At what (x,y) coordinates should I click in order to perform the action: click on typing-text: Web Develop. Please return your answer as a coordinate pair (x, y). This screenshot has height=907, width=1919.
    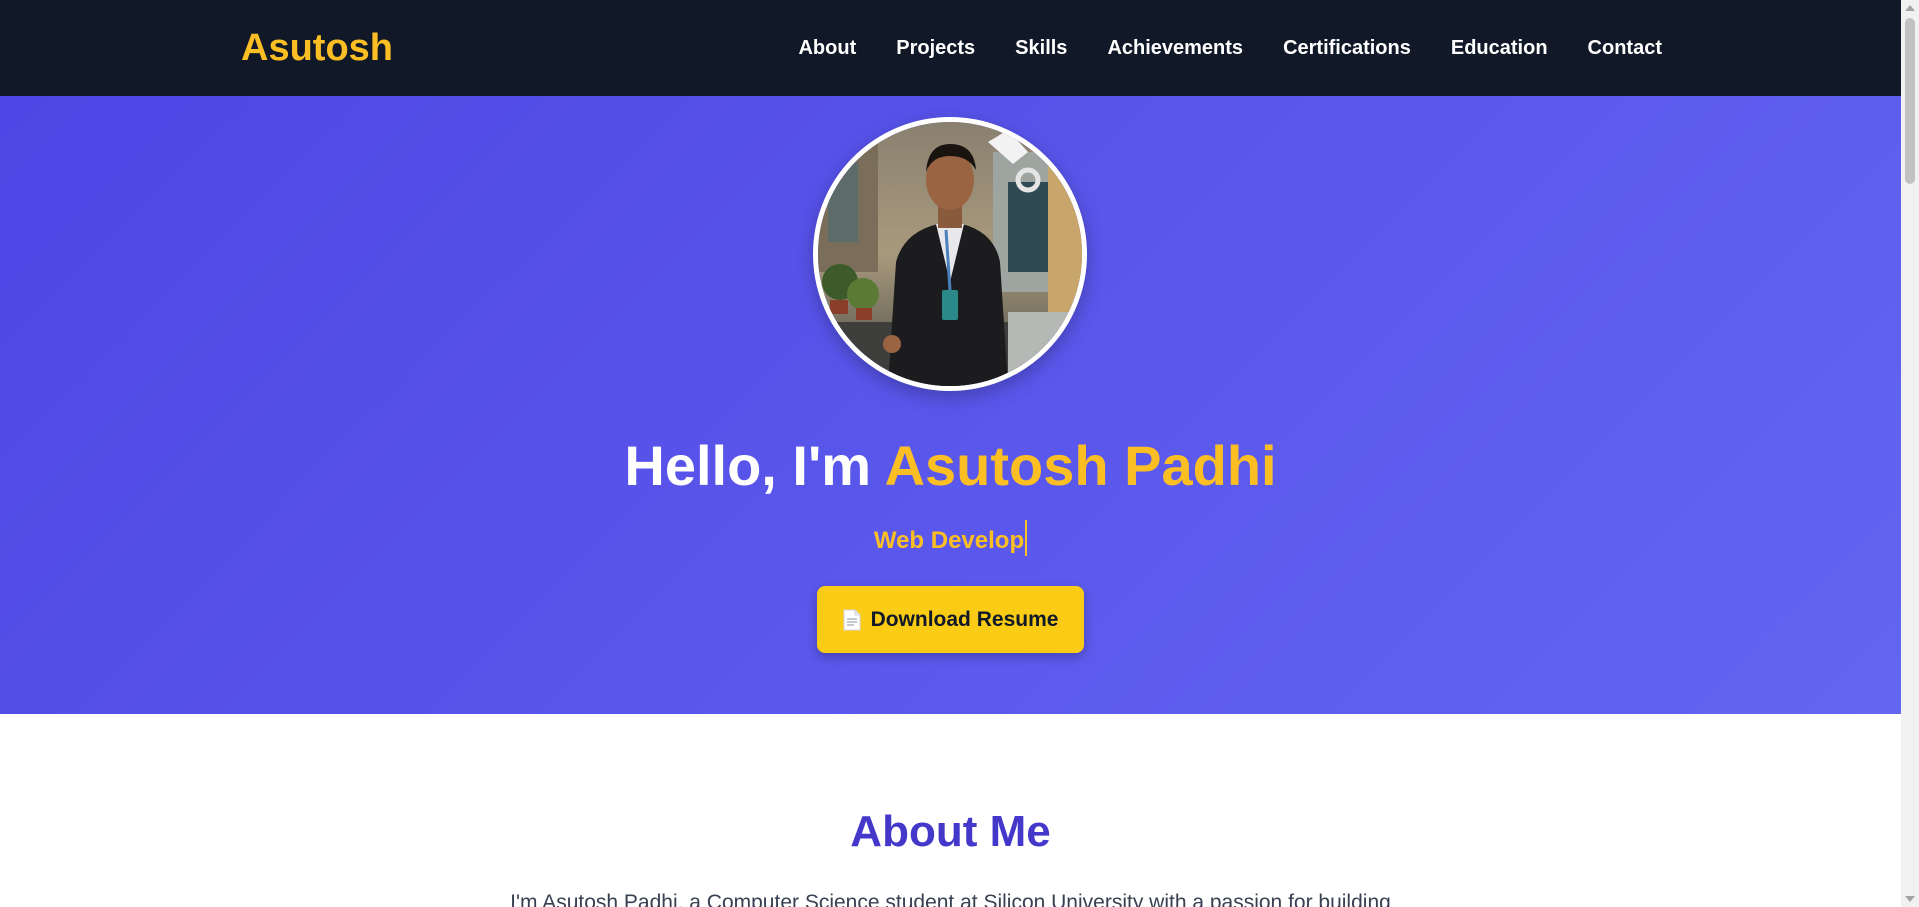
    Looking at the image, I should click on (949, 540).